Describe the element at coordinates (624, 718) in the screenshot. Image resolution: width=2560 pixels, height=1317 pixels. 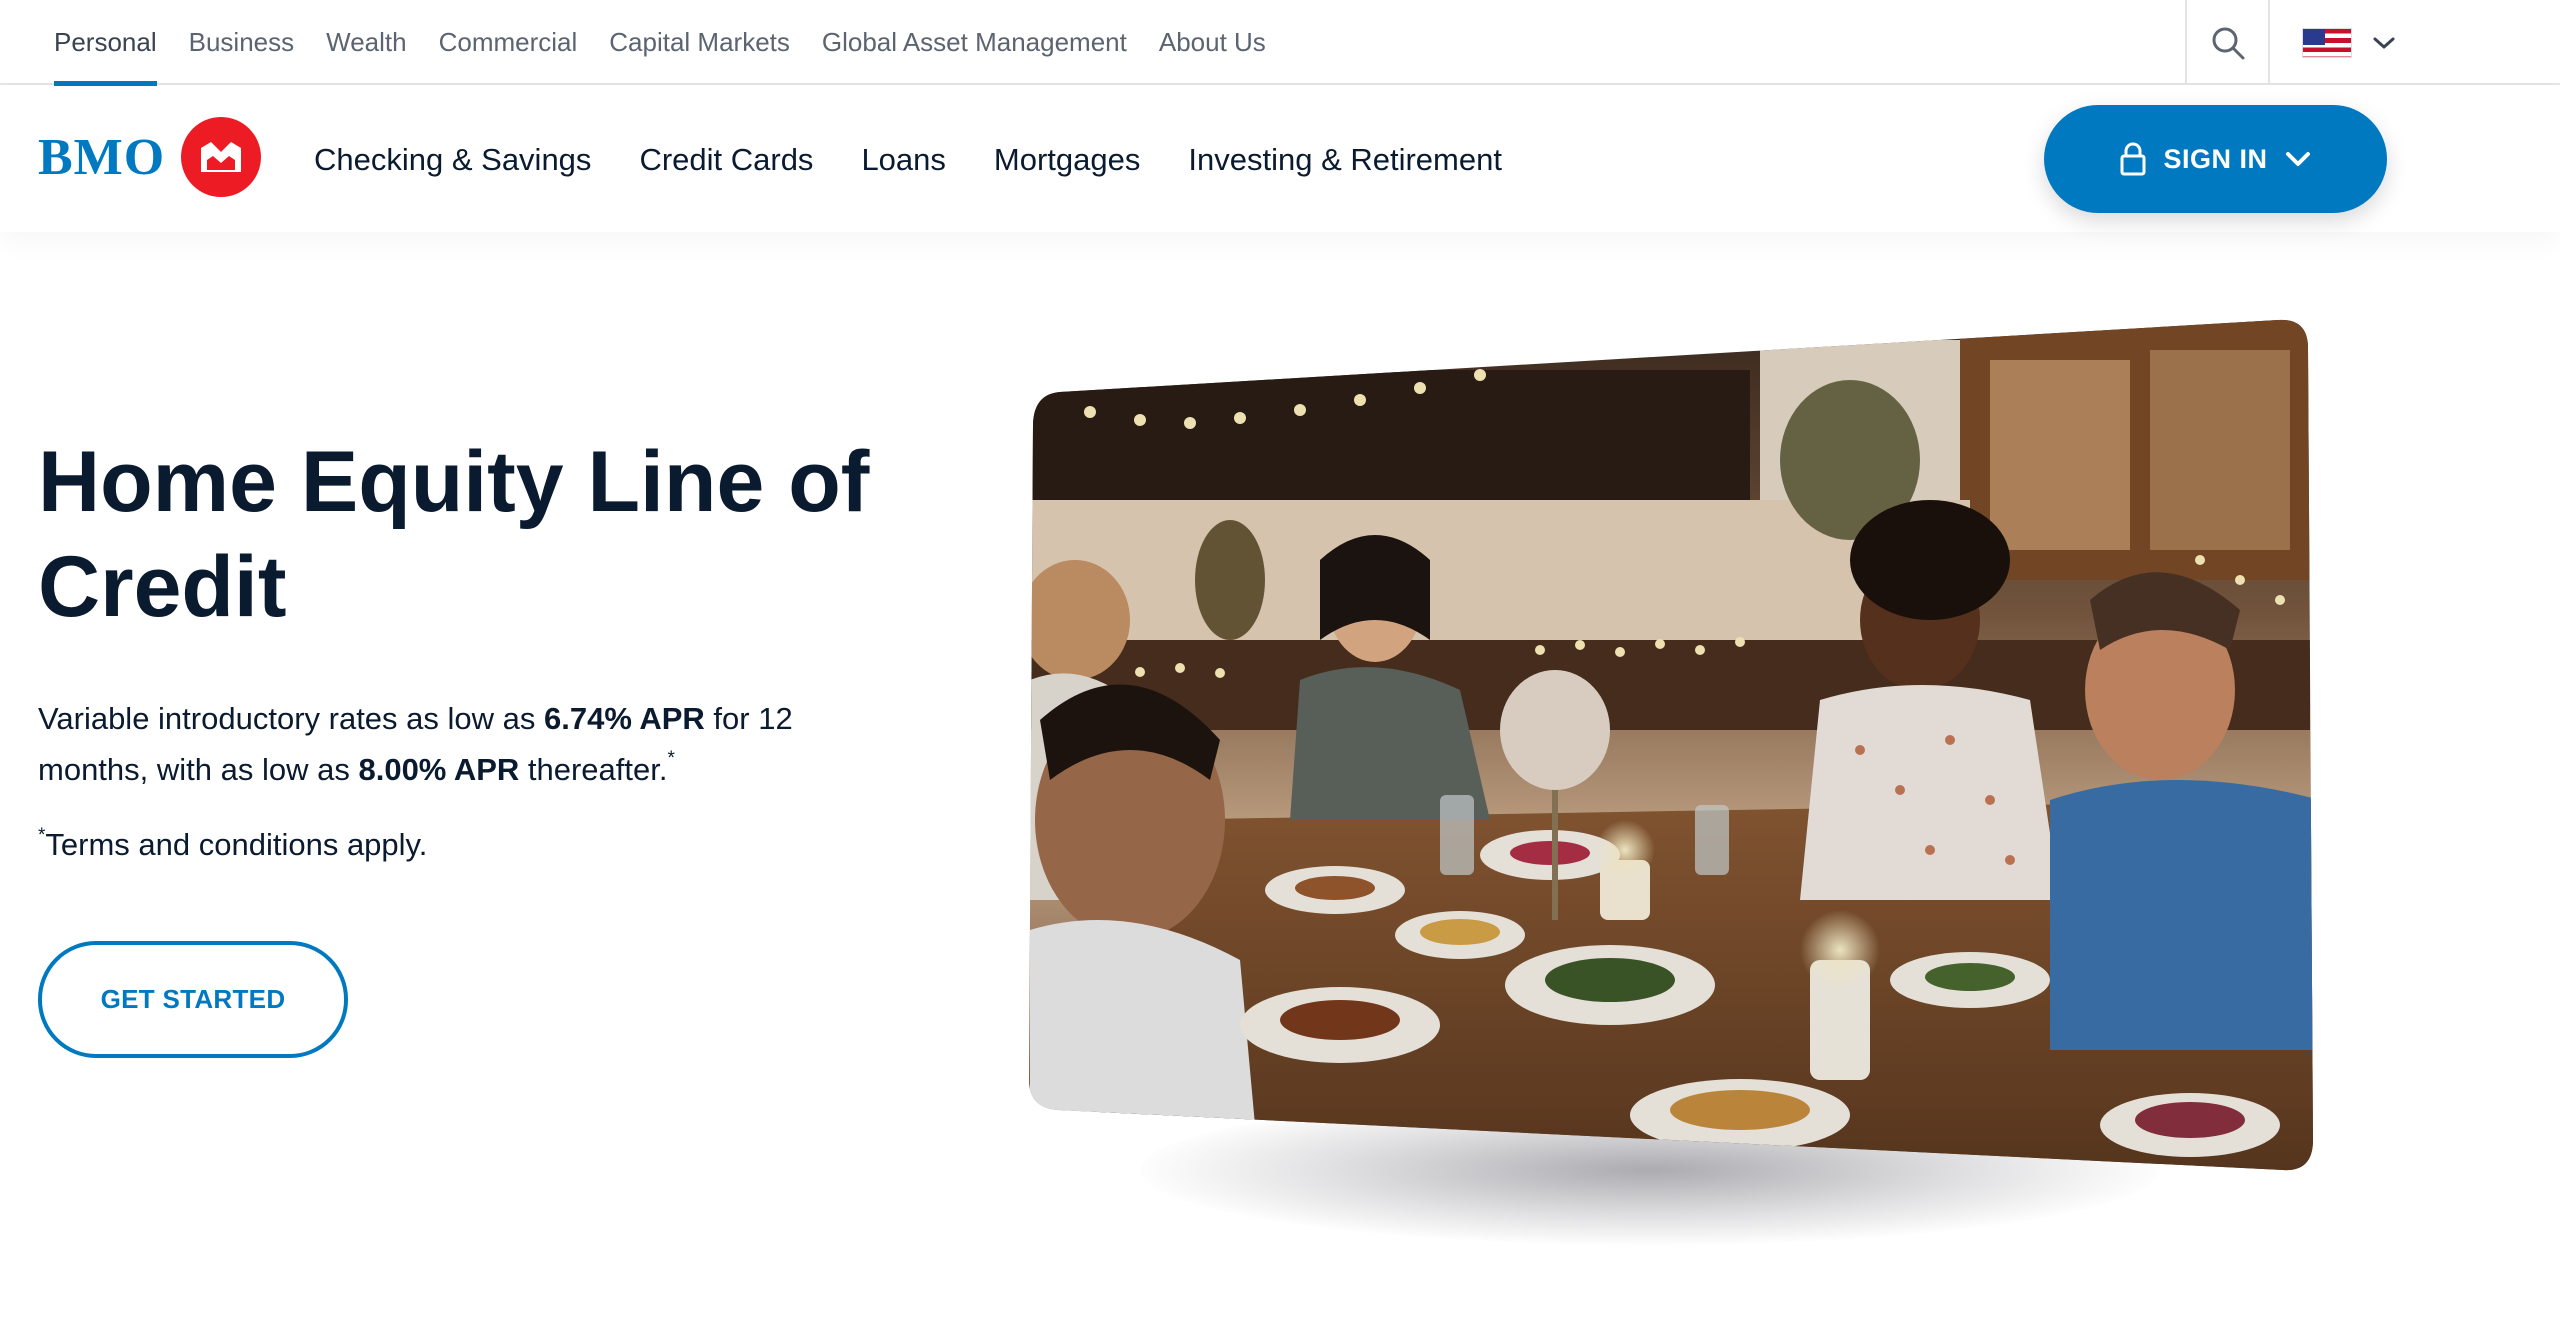
I see `intro-rate: 6.74% APR` at that location.